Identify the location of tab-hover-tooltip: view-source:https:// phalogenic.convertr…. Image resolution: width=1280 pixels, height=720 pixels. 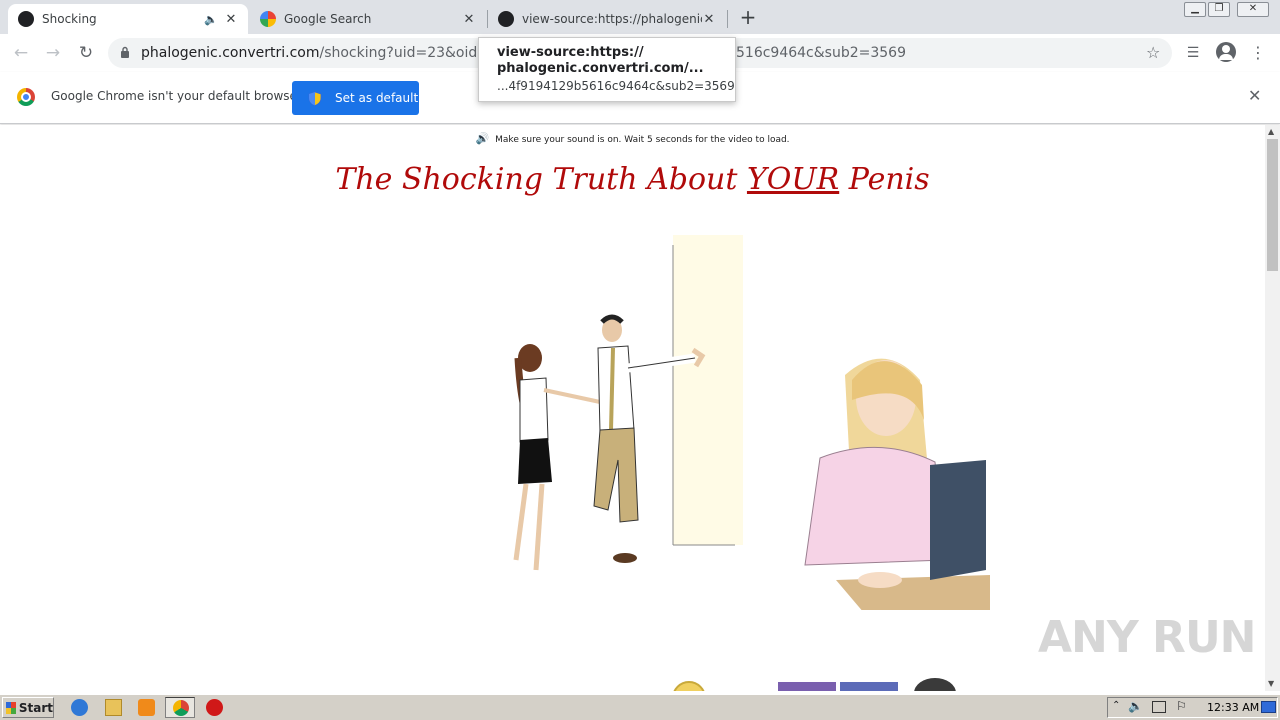
(607, 69).